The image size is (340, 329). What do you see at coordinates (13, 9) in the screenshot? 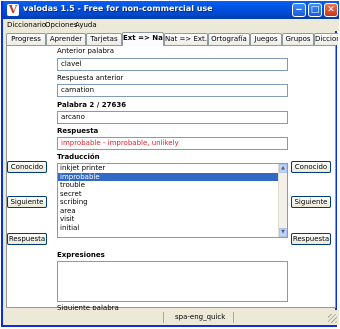
I see `app-logo-icon: V` at bounding box center [13, 9].